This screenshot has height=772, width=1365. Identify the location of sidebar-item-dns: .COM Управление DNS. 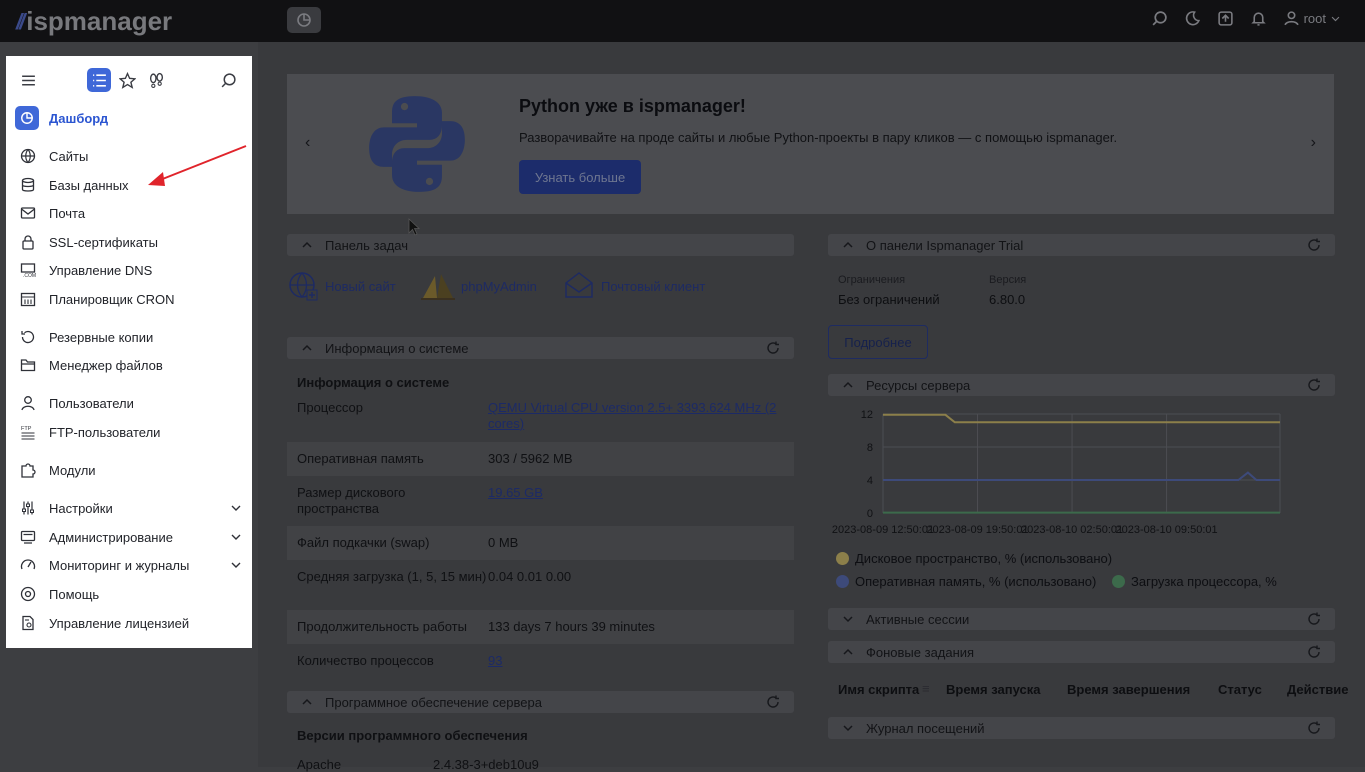
(131, 270).